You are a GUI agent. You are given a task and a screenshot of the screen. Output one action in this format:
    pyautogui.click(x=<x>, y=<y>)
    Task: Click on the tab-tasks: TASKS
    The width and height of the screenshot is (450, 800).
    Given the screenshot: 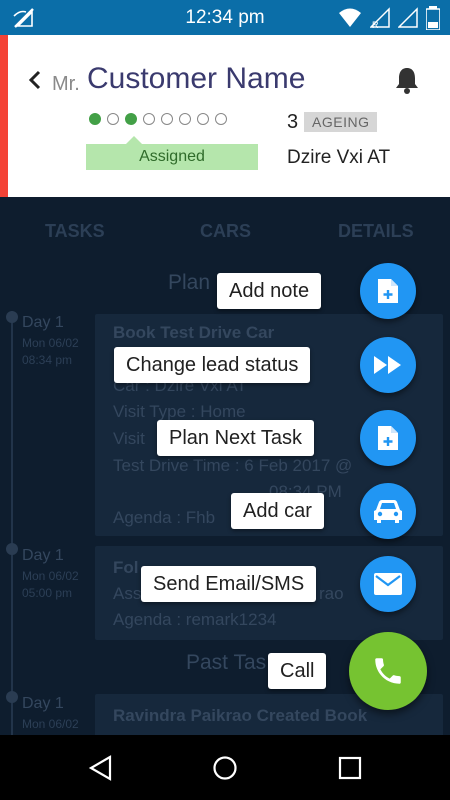 What is the action you would take?
    pyautogui.click(x=75, y=231)
    